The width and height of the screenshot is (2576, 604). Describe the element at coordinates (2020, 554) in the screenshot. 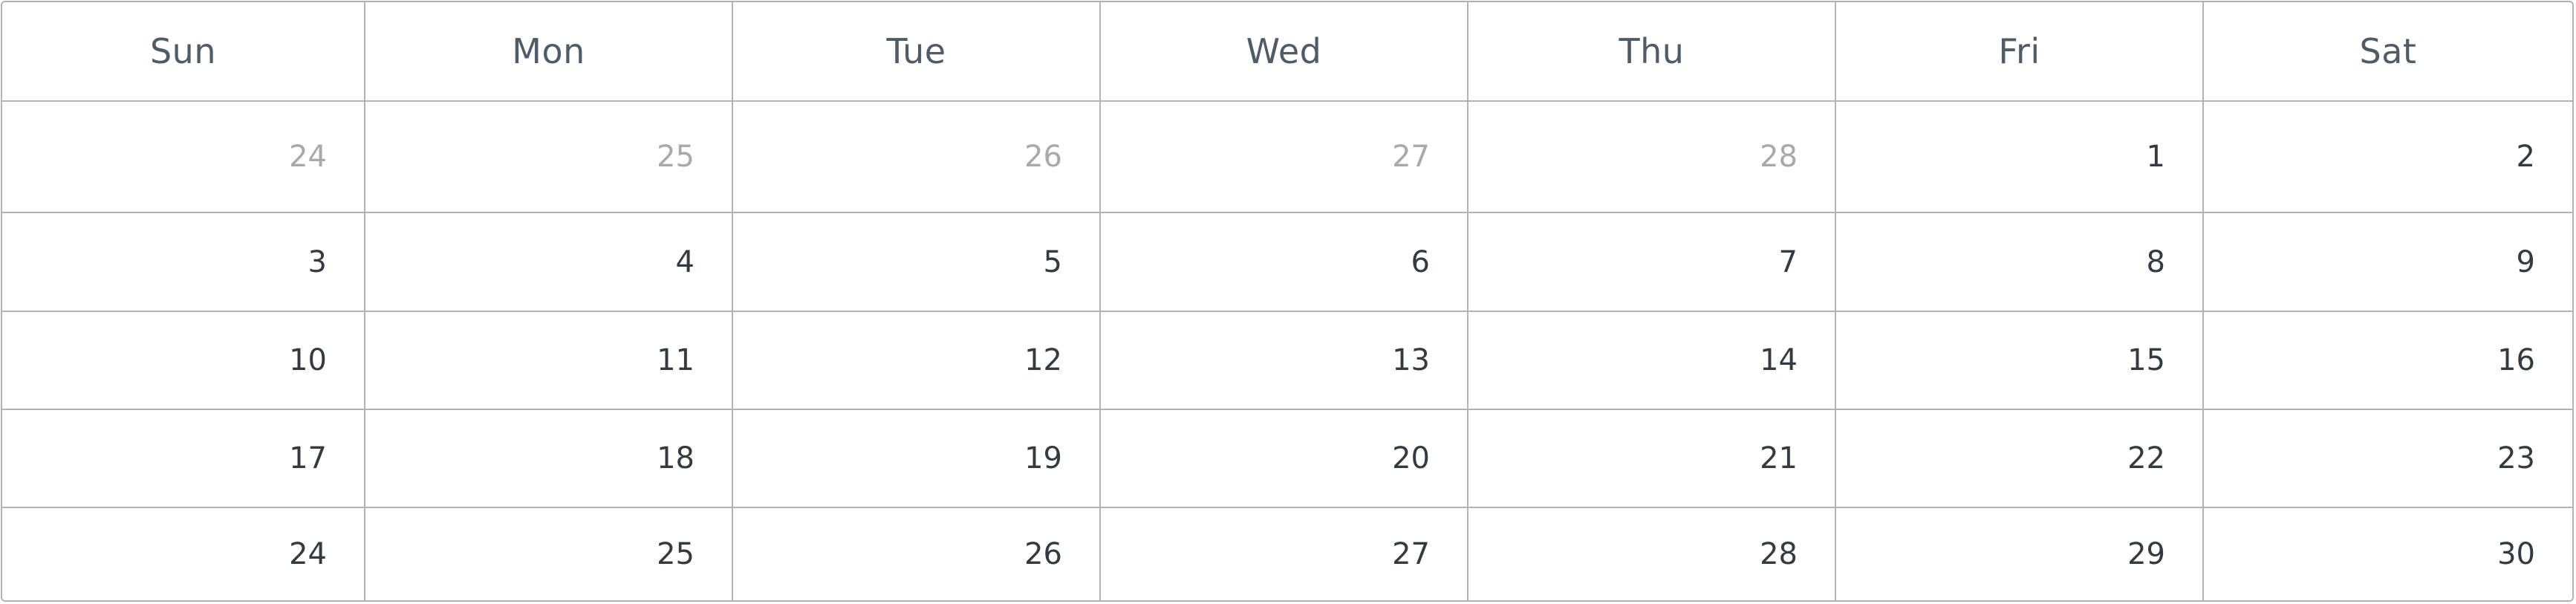

I see `day-cell: 29` at that location.